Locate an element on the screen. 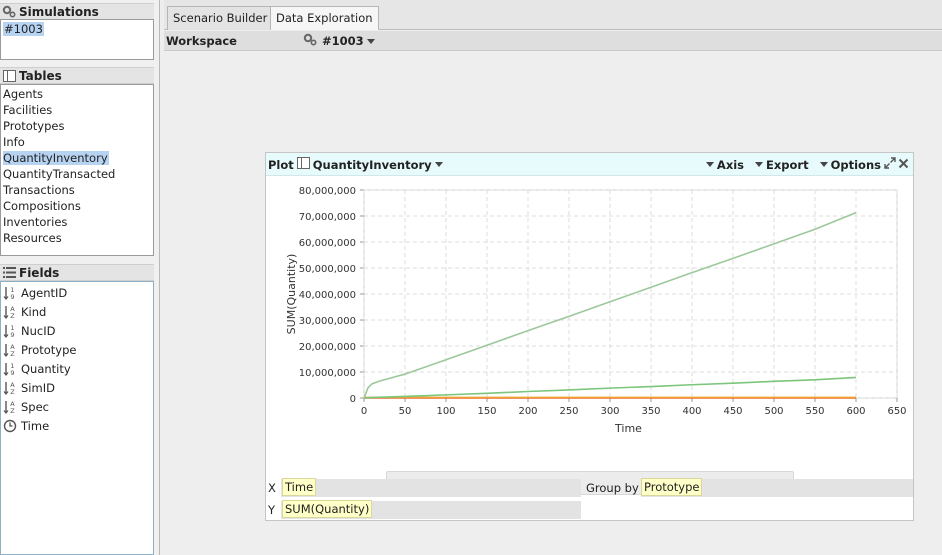  simulations-list: #1003 is located at coordinates (77, 39).